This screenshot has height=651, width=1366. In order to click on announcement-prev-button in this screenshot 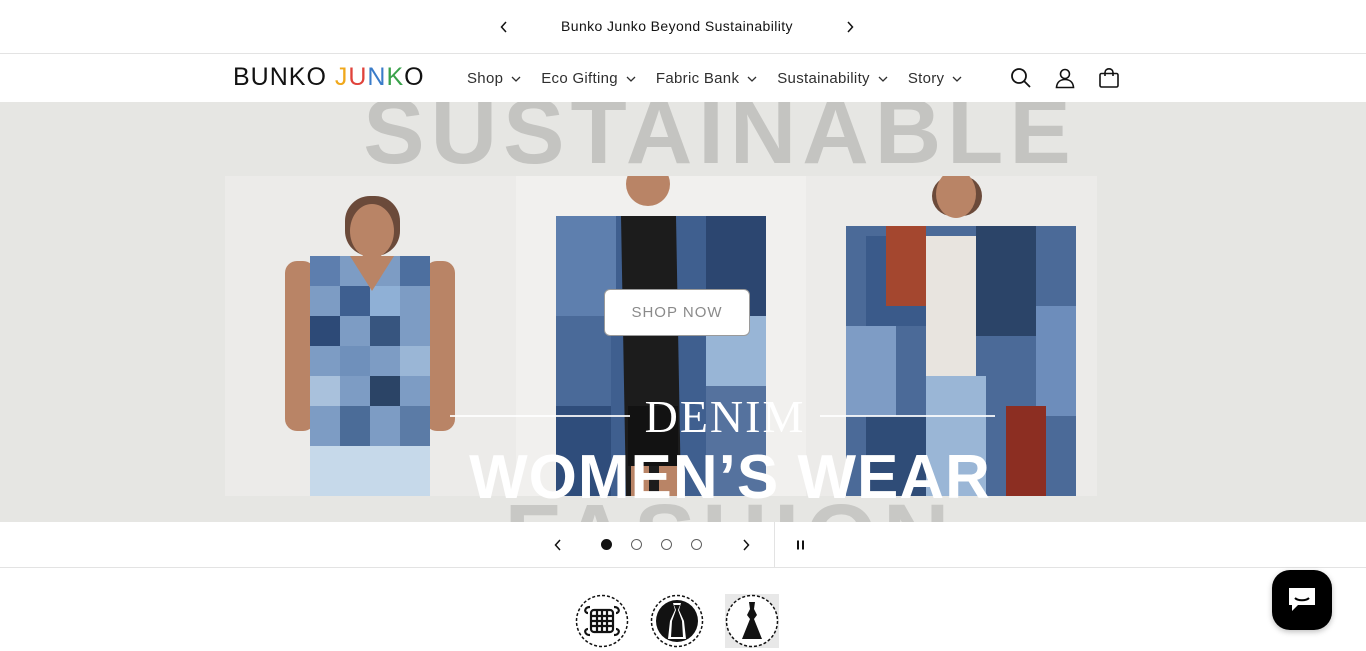, I will do `click(504, 27)`.